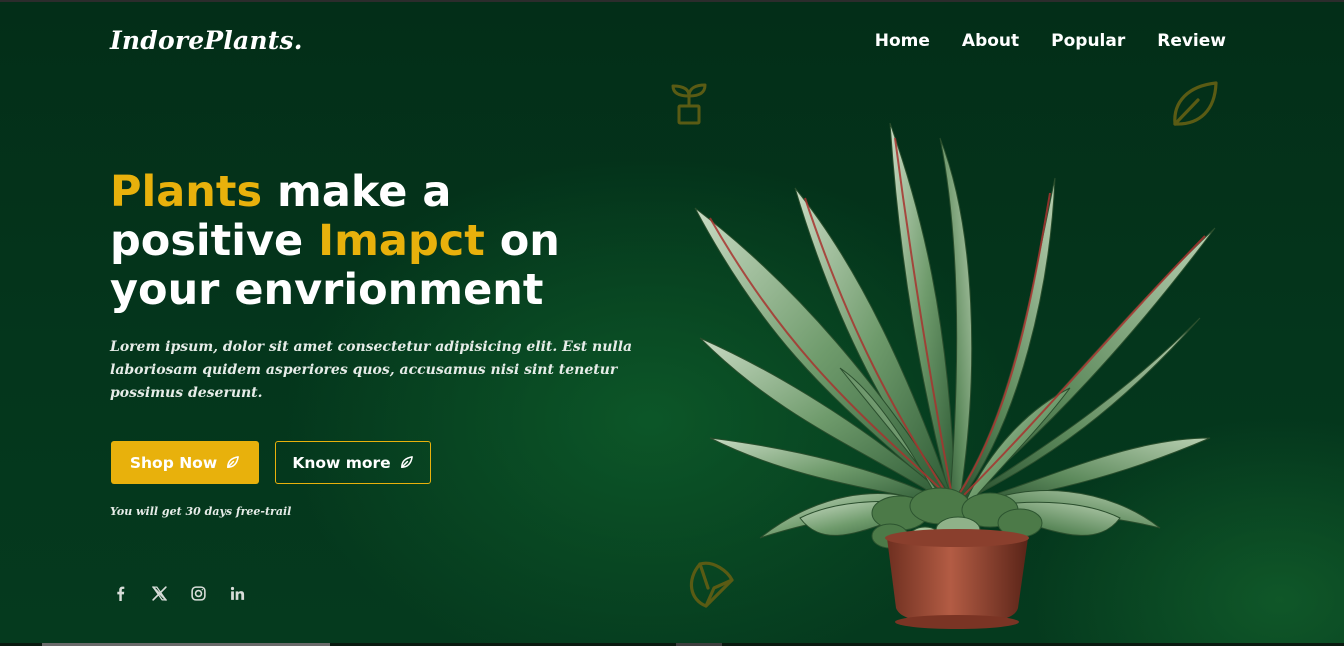 The height and width of the screenshot is (646, 1344). I want to click on main-nav: Home About Popular Review, so click(1050, 41).